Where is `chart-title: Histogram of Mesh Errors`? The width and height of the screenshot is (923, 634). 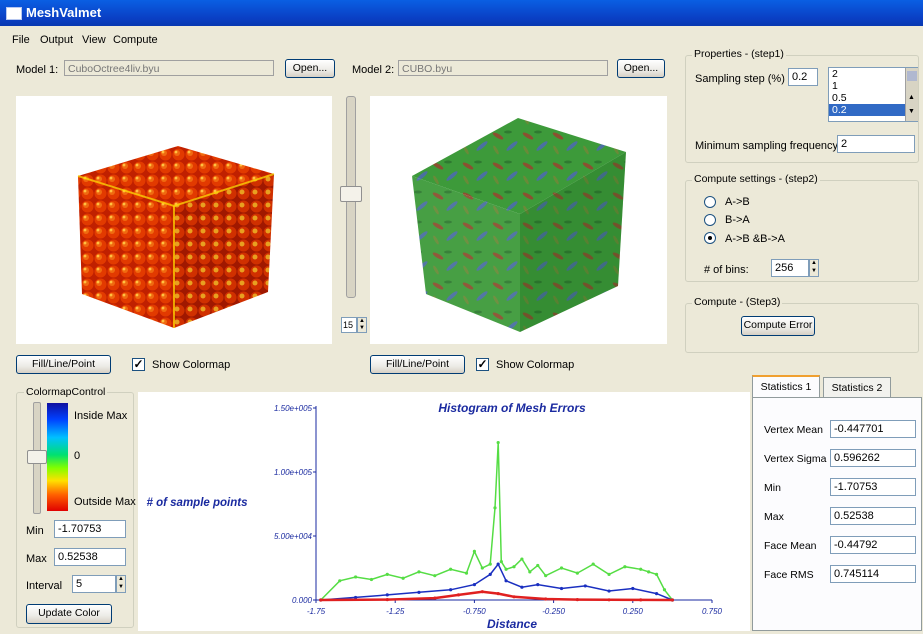 chart-title: Histogram of Mesh Errors is located at coordinates (512, 408).